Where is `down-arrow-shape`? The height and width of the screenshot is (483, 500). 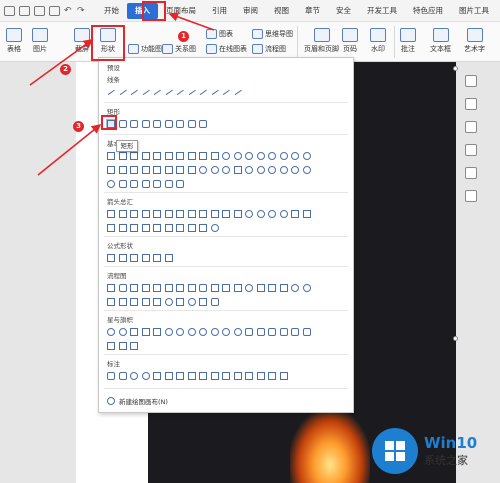
down-arrow-shape is located at coordinates (145, 214).